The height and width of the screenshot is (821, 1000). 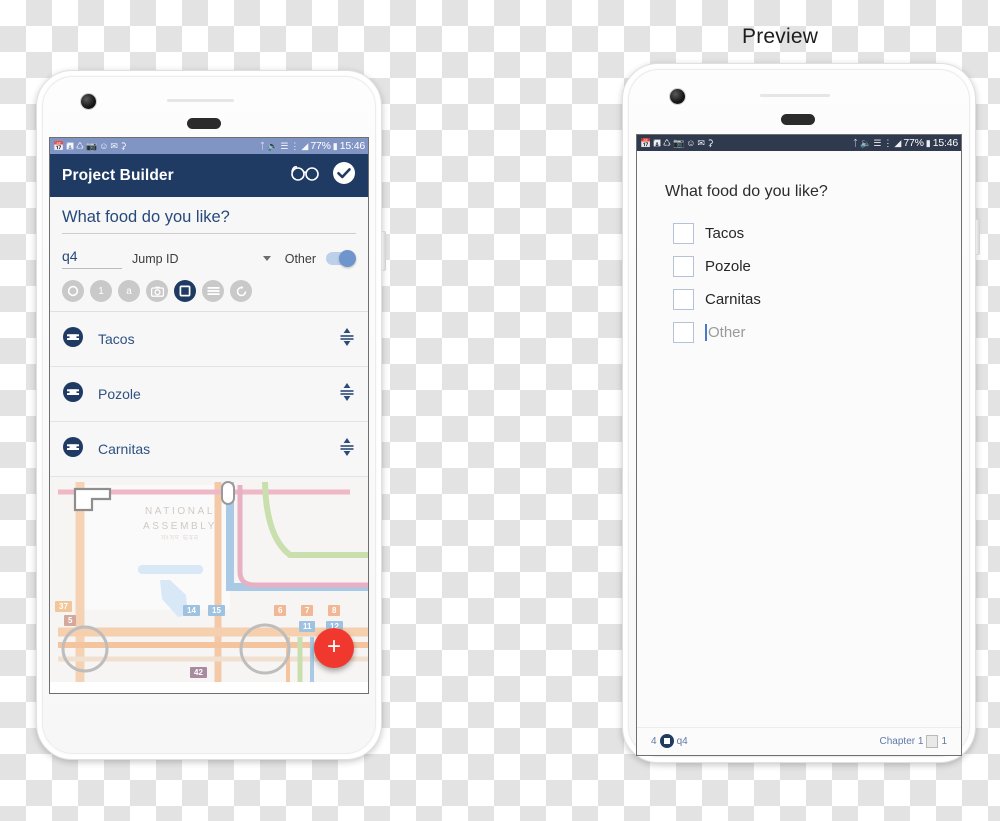 I want to click on add-choice-button: +, so click(x=334, y=648).